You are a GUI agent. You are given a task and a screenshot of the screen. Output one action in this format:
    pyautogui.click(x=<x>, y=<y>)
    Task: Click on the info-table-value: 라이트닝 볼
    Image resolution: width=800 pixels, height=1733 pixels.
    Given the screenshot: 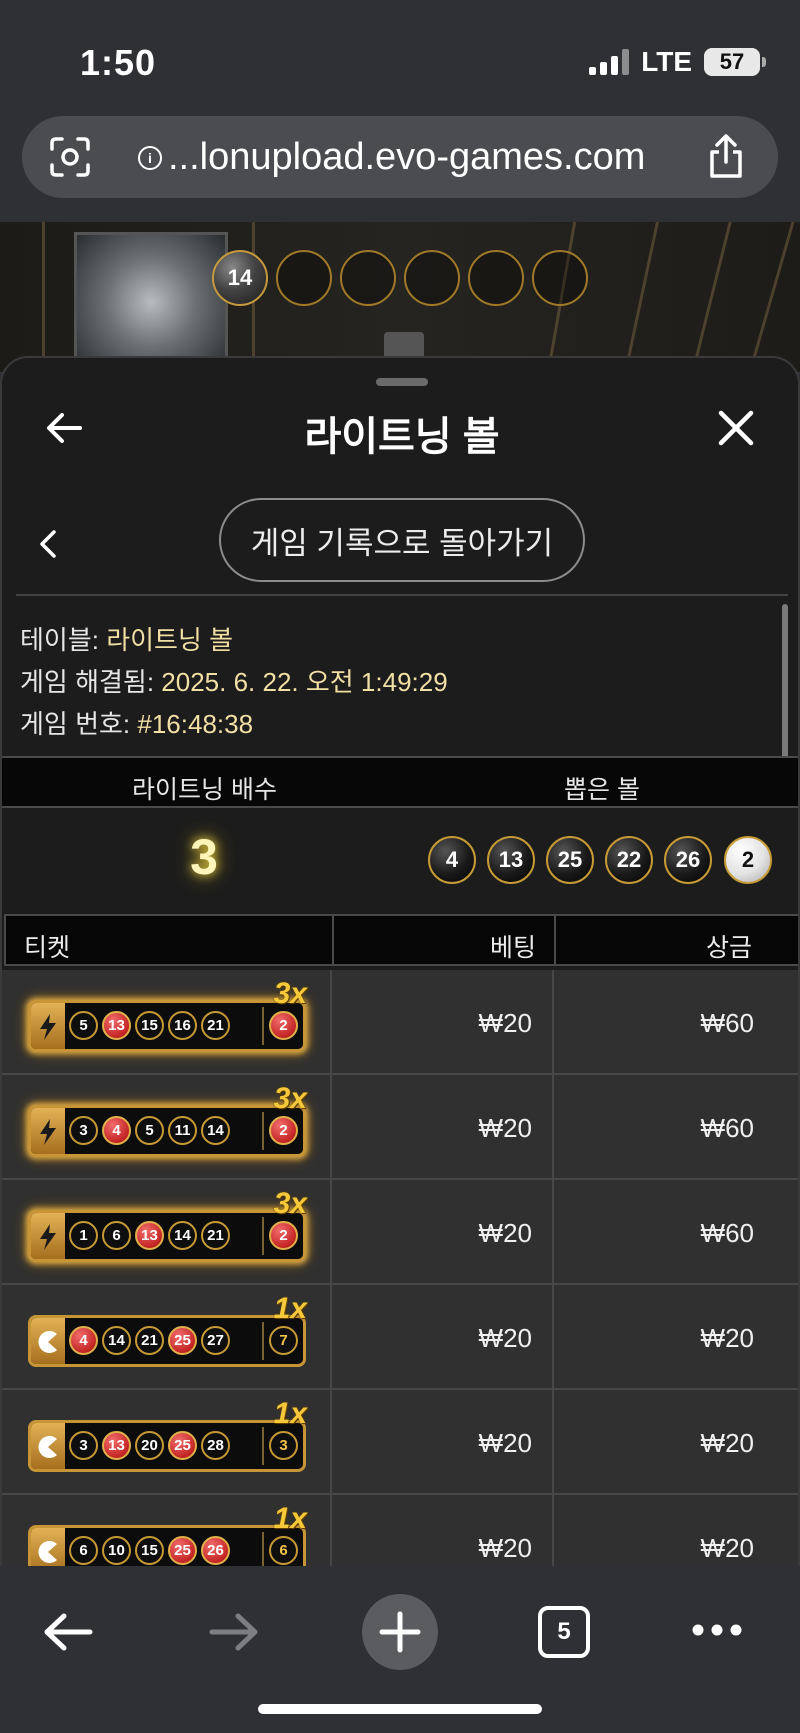 What is the action you would take?
    pyautogui.click(x=170, y=640)
    